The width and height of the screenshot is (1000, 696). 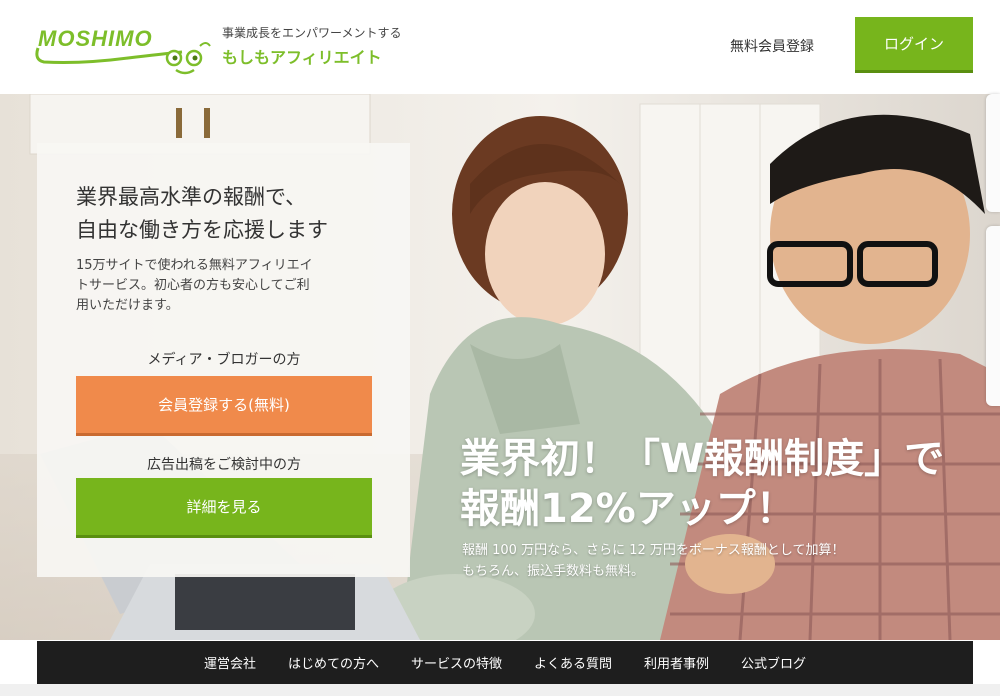 I want to click on promo-headline-line2: 報酬12%アップ！, so click(x=628, y=509).